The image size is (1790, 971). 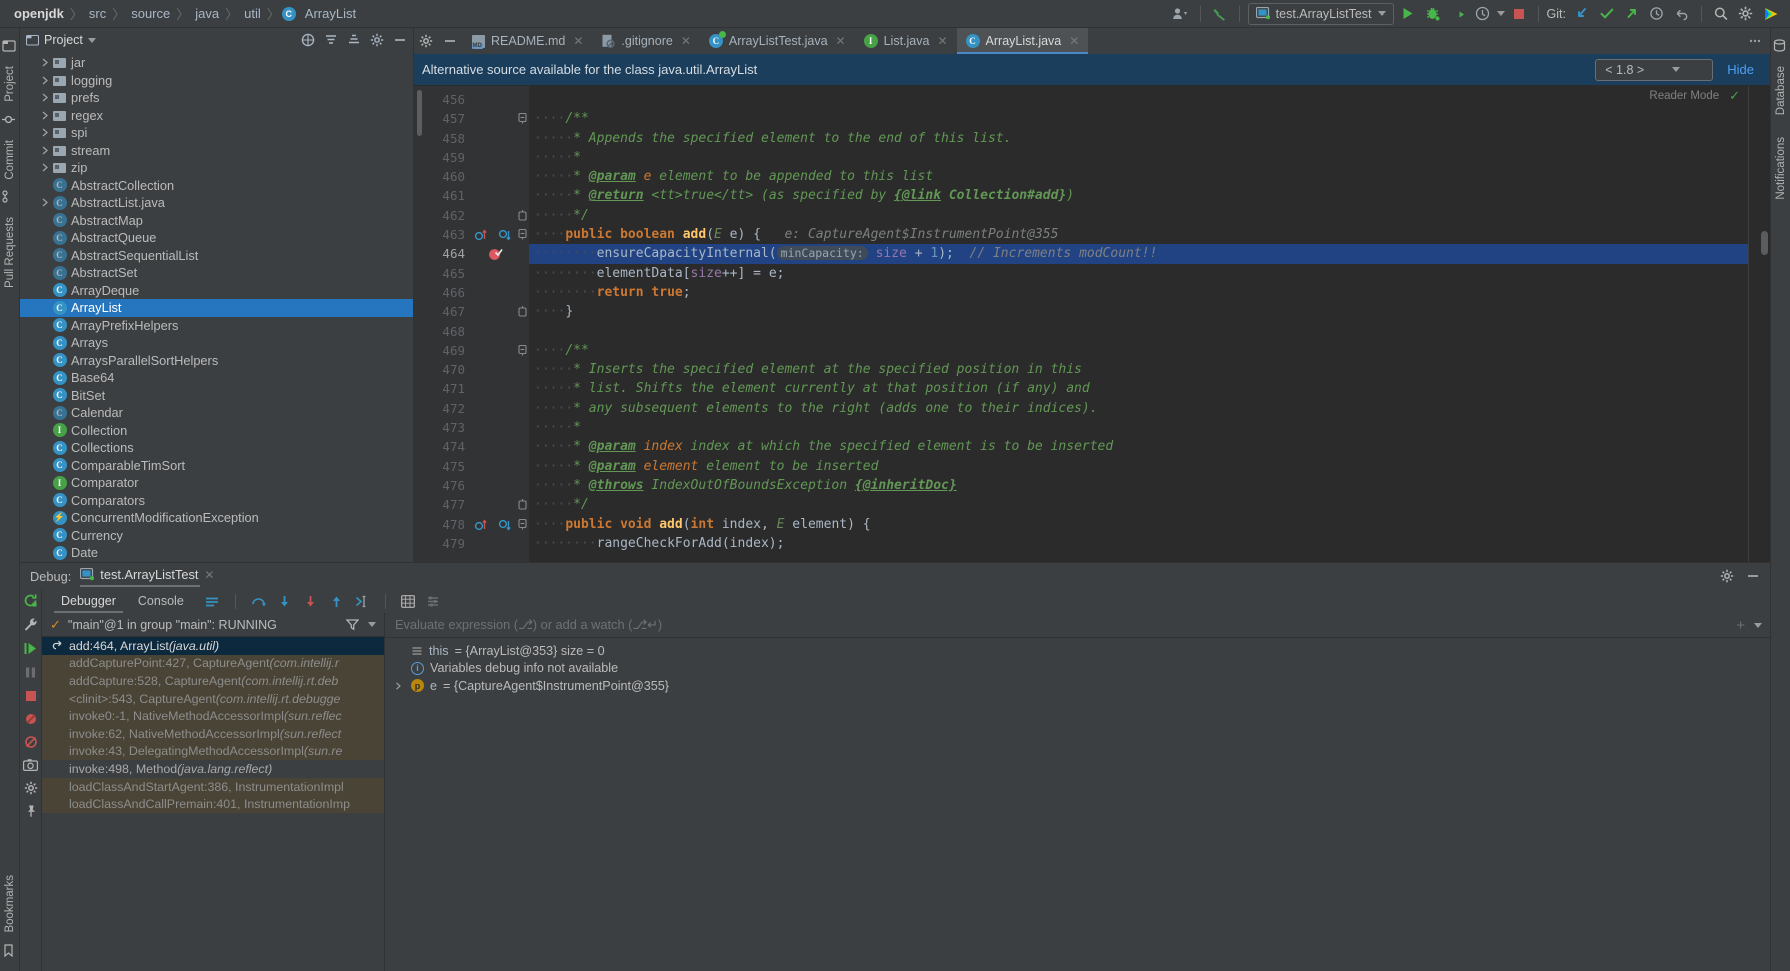 What do you see at coordinates (216, 98) in the screenshot?
I see `tree-item-prefs: prefs` at bounding box center [216, 98].